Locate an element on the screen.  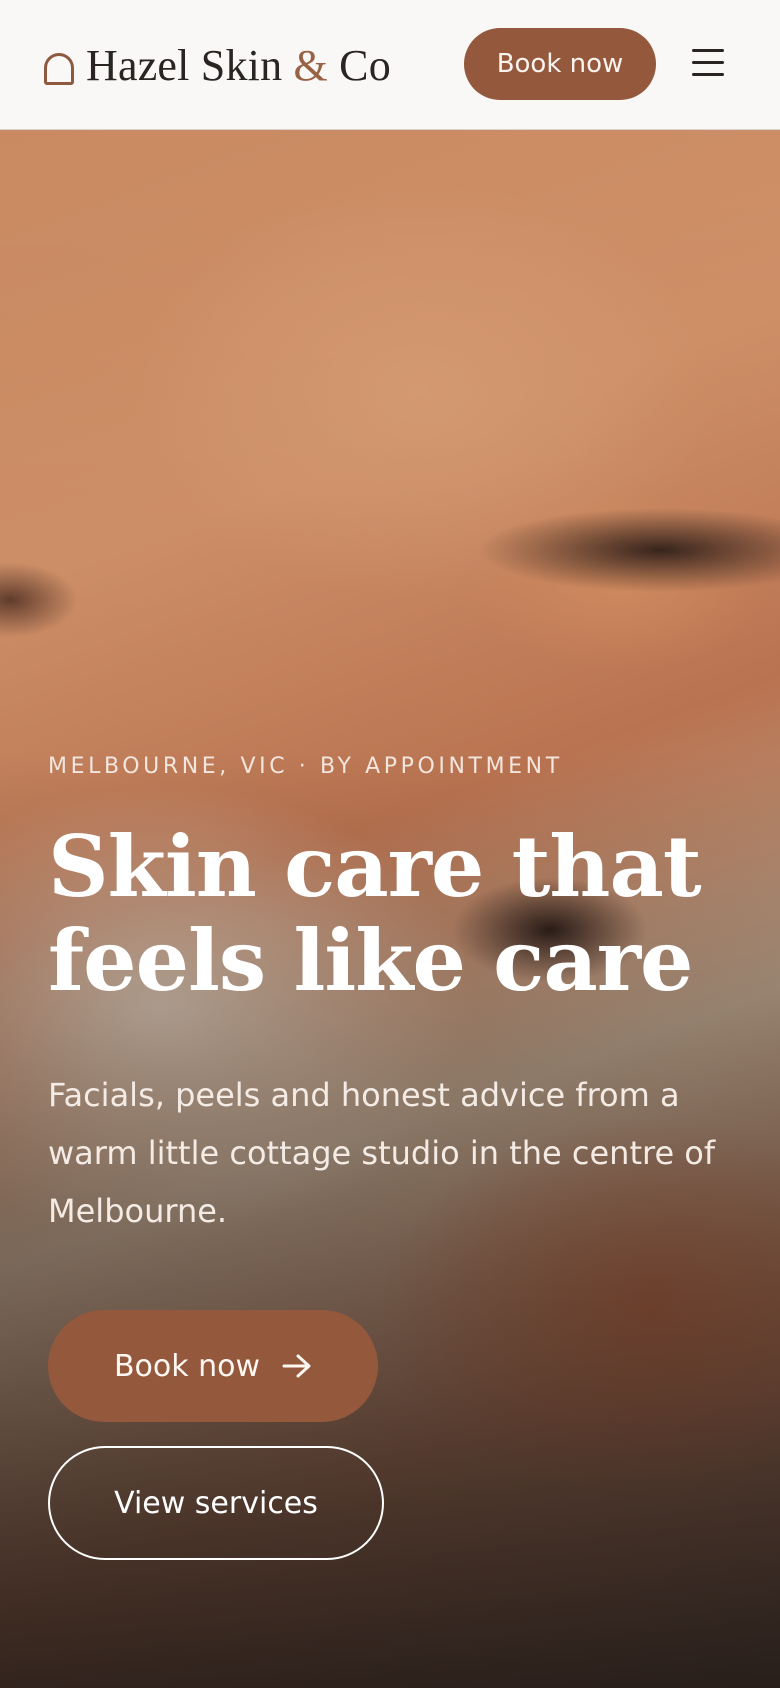
view-services-button: View services is located at coordinates (216, 1503).